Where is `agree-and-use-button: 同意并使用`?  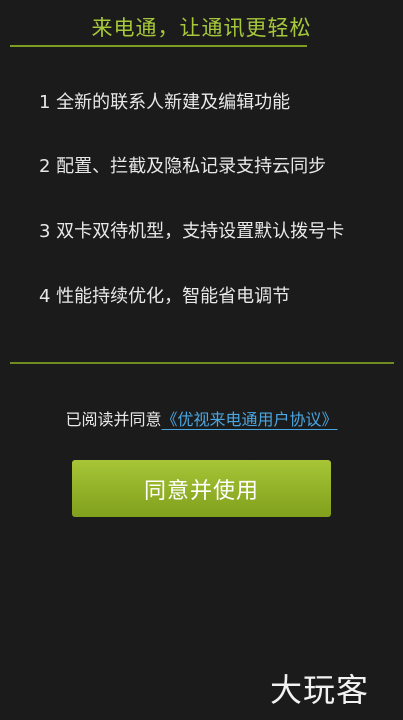 agree-and-use-button: 同意并使用 is located at coordinates (201, 488).